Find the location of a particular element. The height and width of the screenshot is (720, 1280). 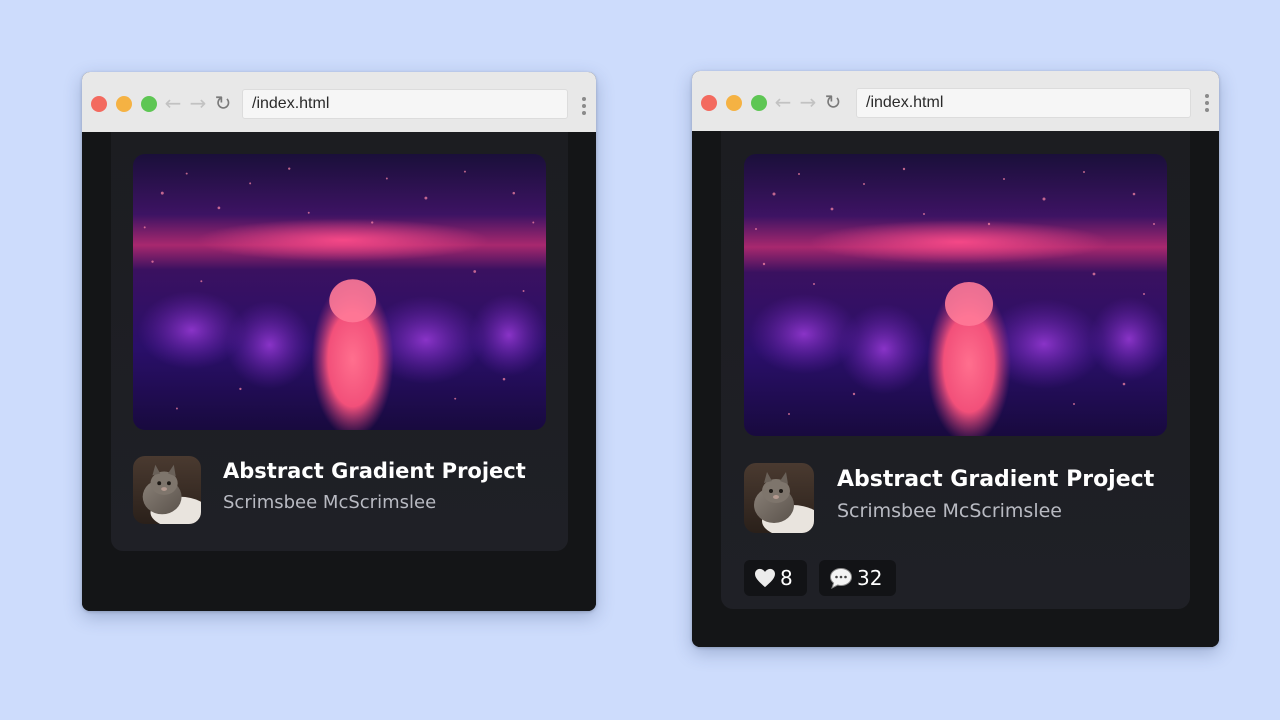

comments-button: 32 is located at coordinates (857, 578).